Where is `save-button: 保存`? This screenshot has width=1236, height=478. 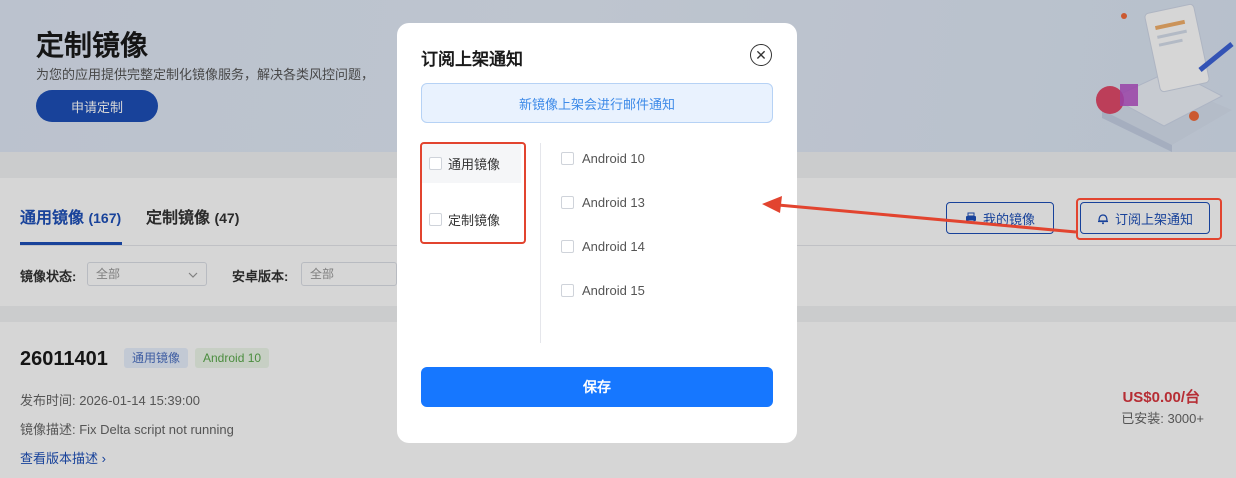 save-button: 保存 is located at coordinates (597, 387).